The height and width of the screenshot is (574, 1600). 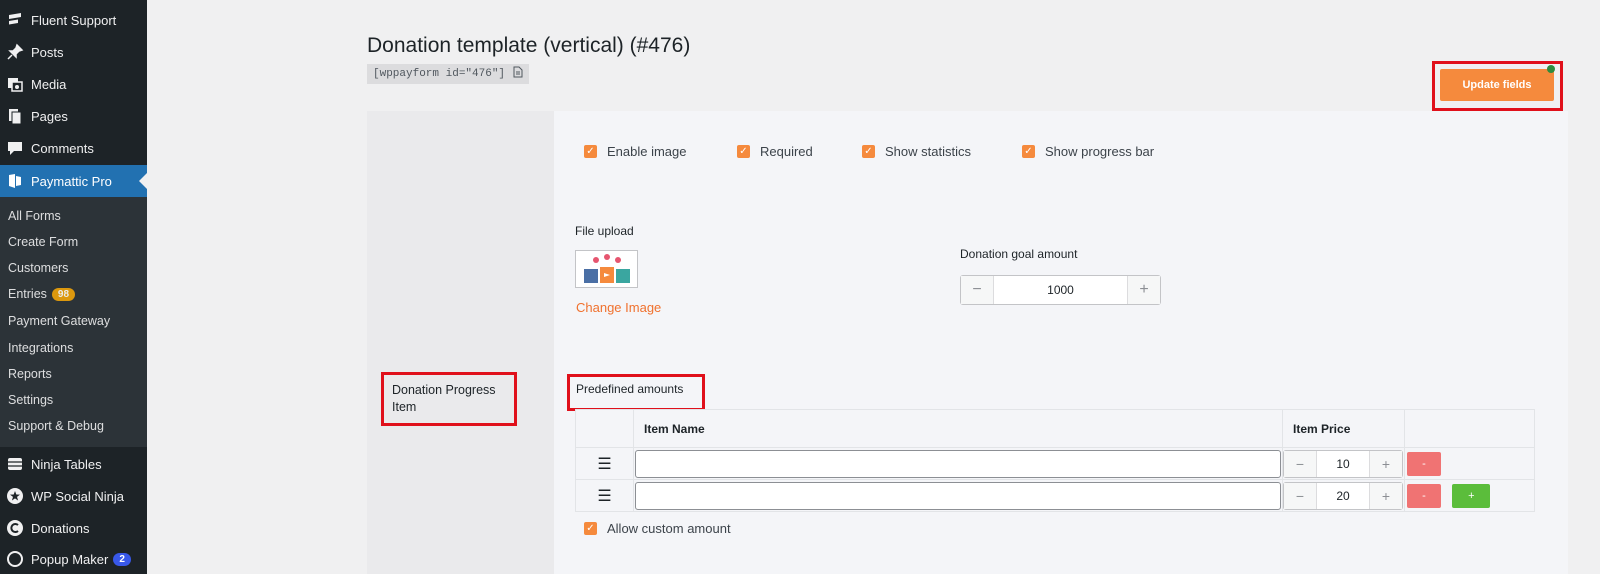 I want to click on entries-count-badge: 98, so click(x=63, y=294).